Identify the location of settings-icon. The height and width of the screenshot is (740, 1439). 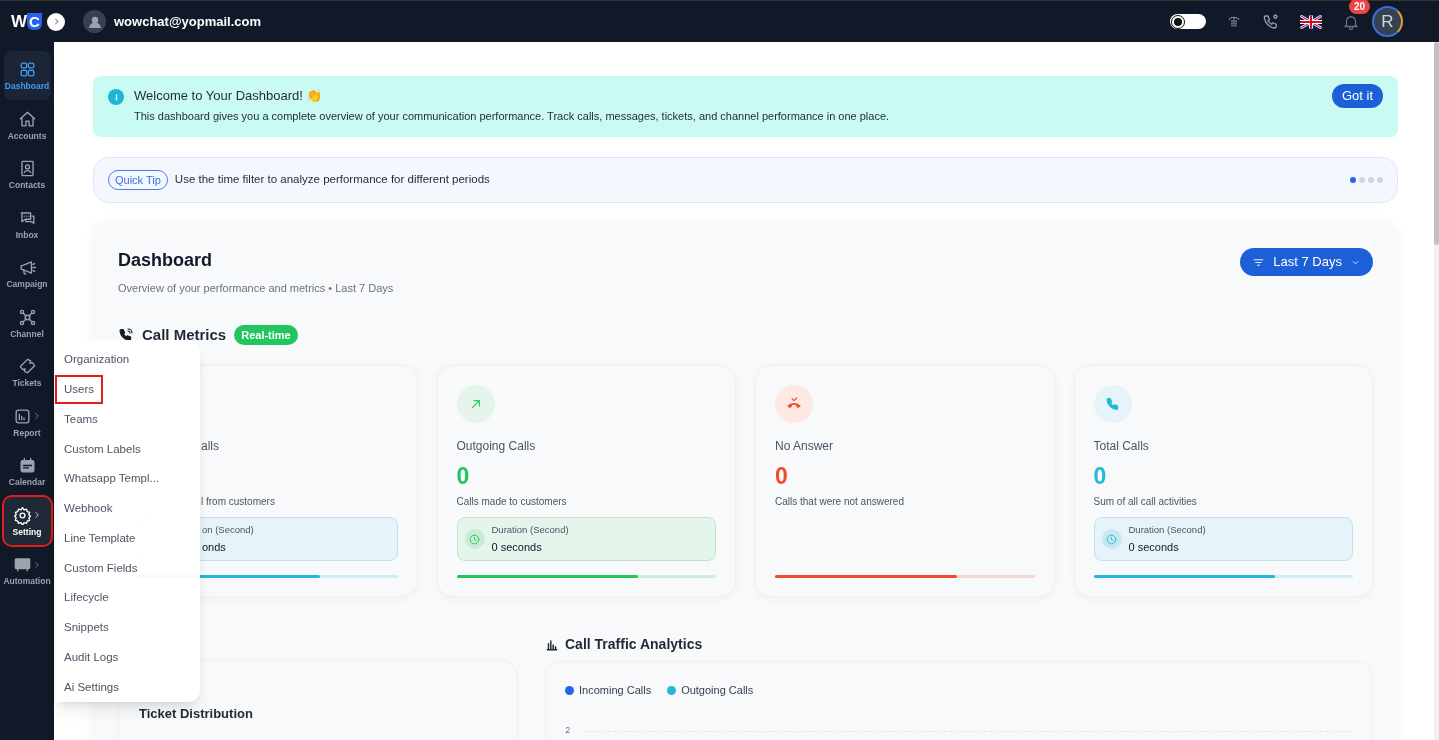
(22, 515).